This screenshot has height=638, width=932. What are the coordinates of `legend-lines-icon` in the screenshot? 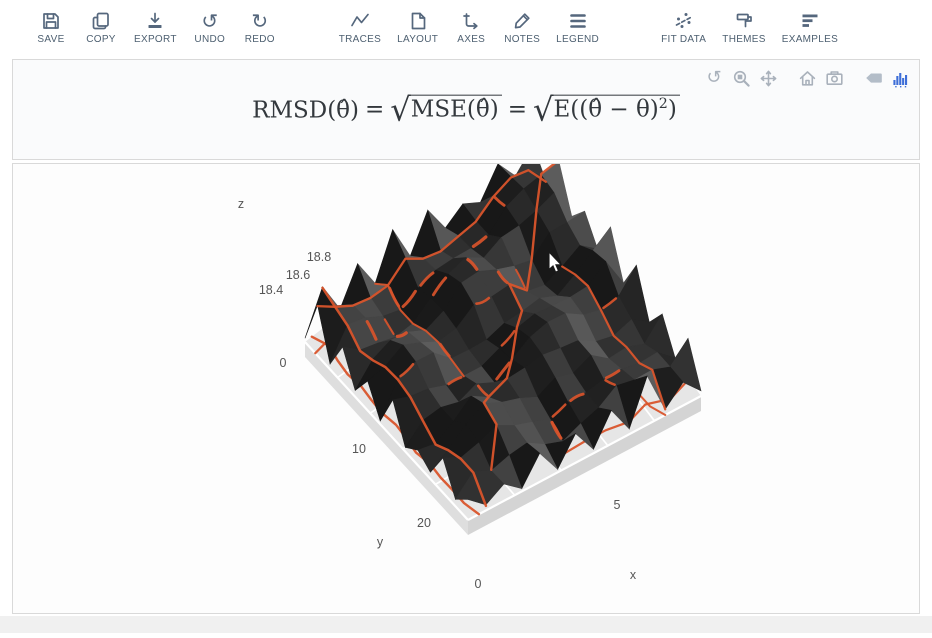 It's located at (578, 20).